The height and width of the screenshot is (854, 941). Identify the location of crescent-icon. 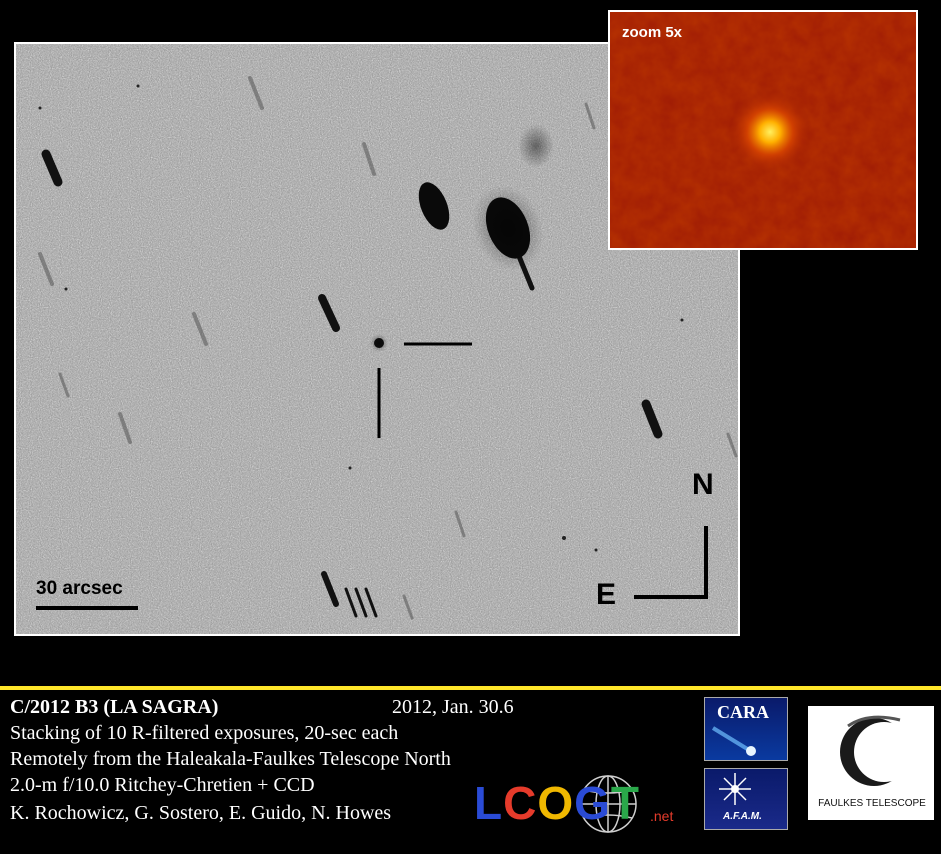
(877, 750).